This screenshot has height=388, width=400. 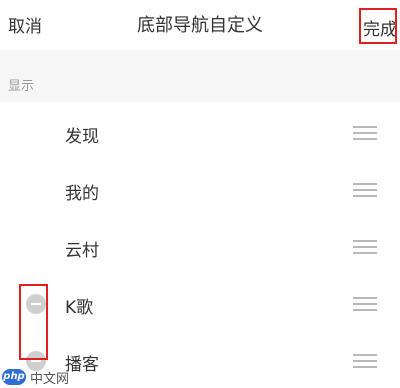 I want to click on list-item: 云村, so click(x=200, y=246).